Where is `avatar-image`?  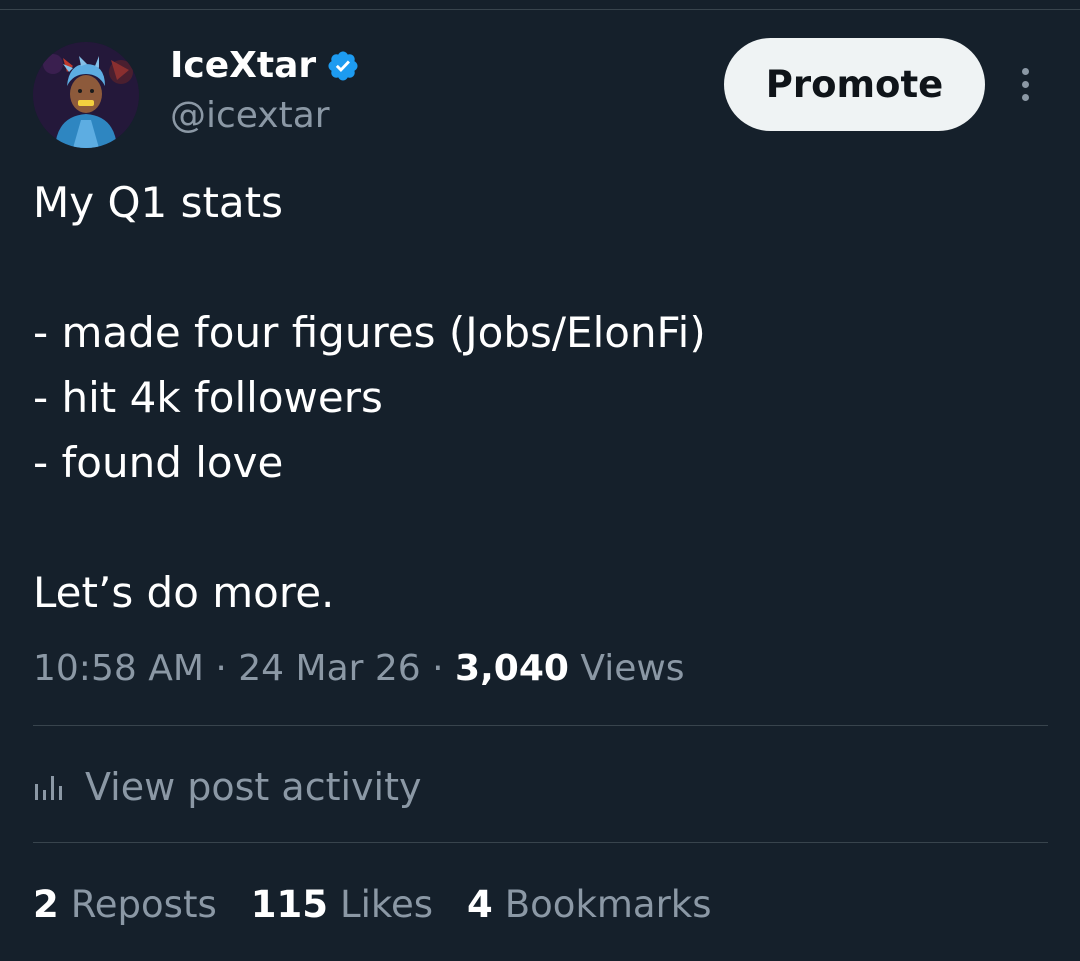
avatar-image is located at coordinates (86, 95).